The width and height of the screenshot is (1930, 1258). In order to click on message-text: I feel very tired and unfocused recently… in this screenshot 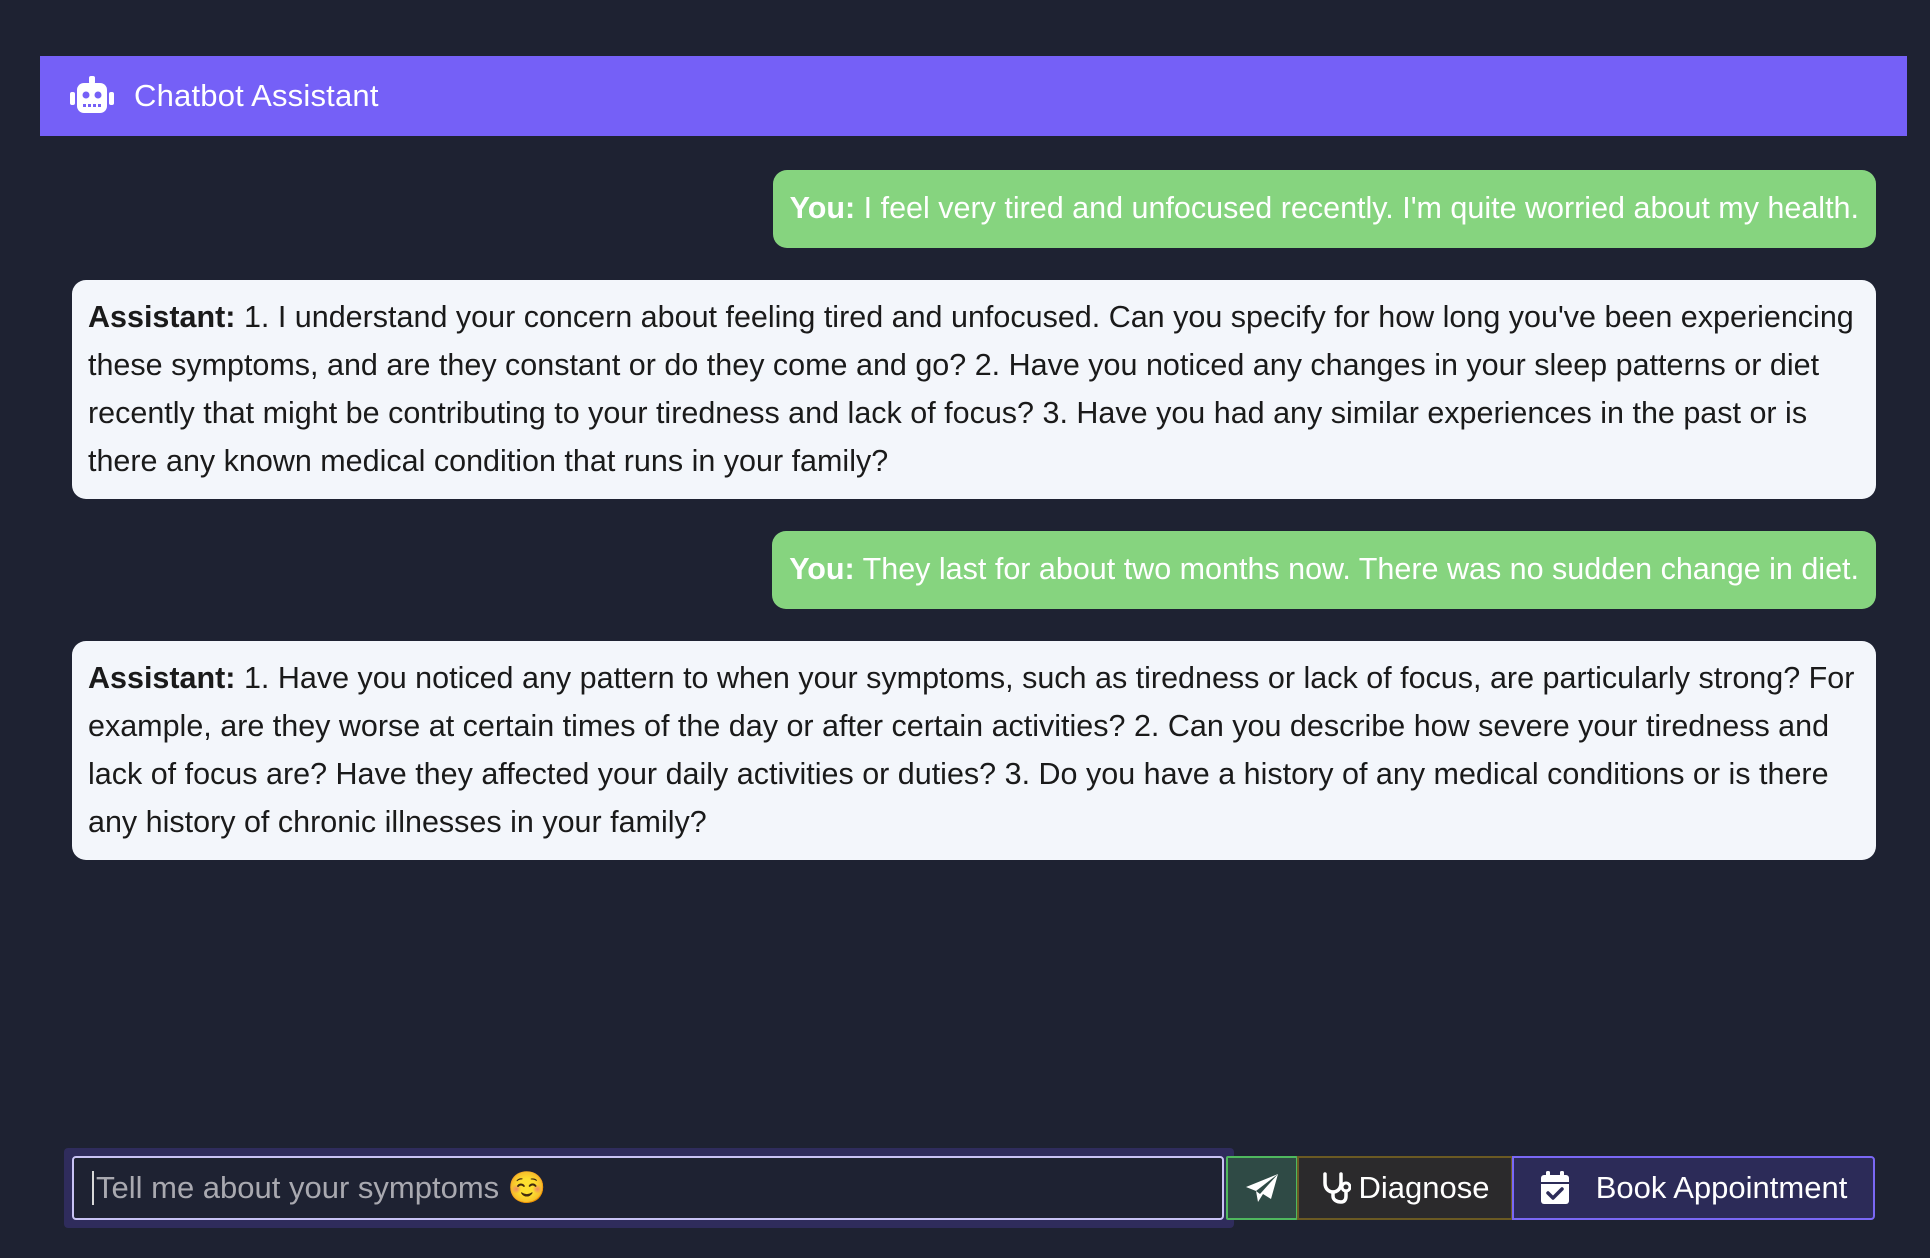, I will do `click(1361, 208)`.